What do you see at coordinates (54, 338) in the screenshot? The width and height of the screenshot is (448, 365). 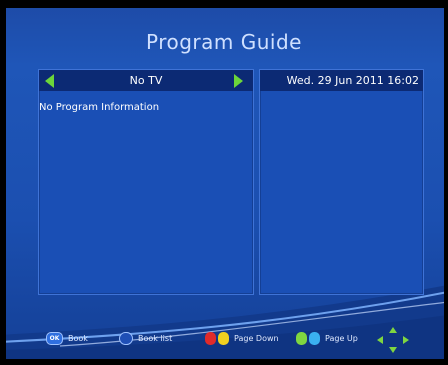 I see `ok-key-icon: OK` at bounding box center [54, 338].